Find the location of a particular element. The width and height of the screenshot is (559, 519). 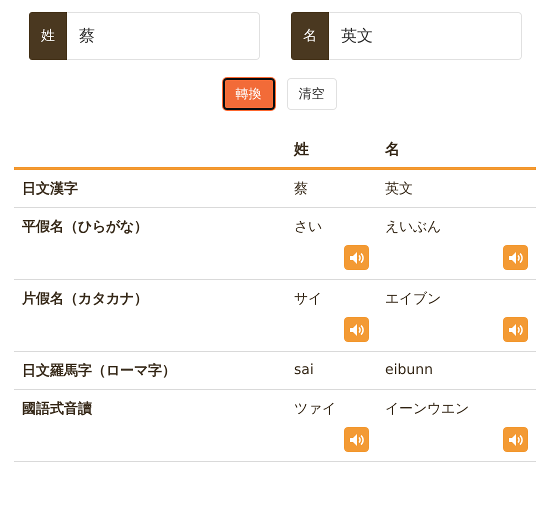

table-cell: さい is located at coordinates (308, 227).